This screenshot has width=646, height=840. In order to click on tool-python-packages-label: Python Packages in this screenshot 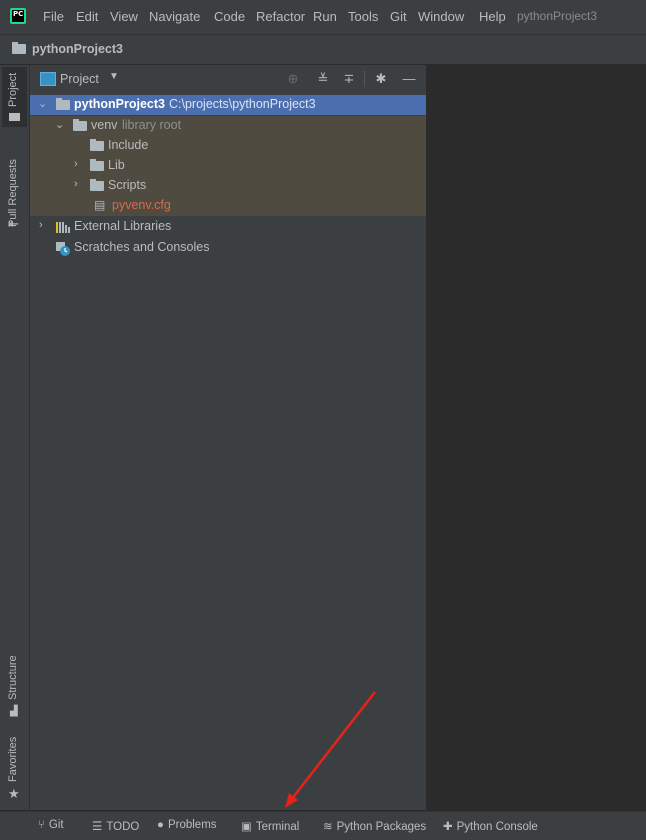, I will do `click(381, 827)`.